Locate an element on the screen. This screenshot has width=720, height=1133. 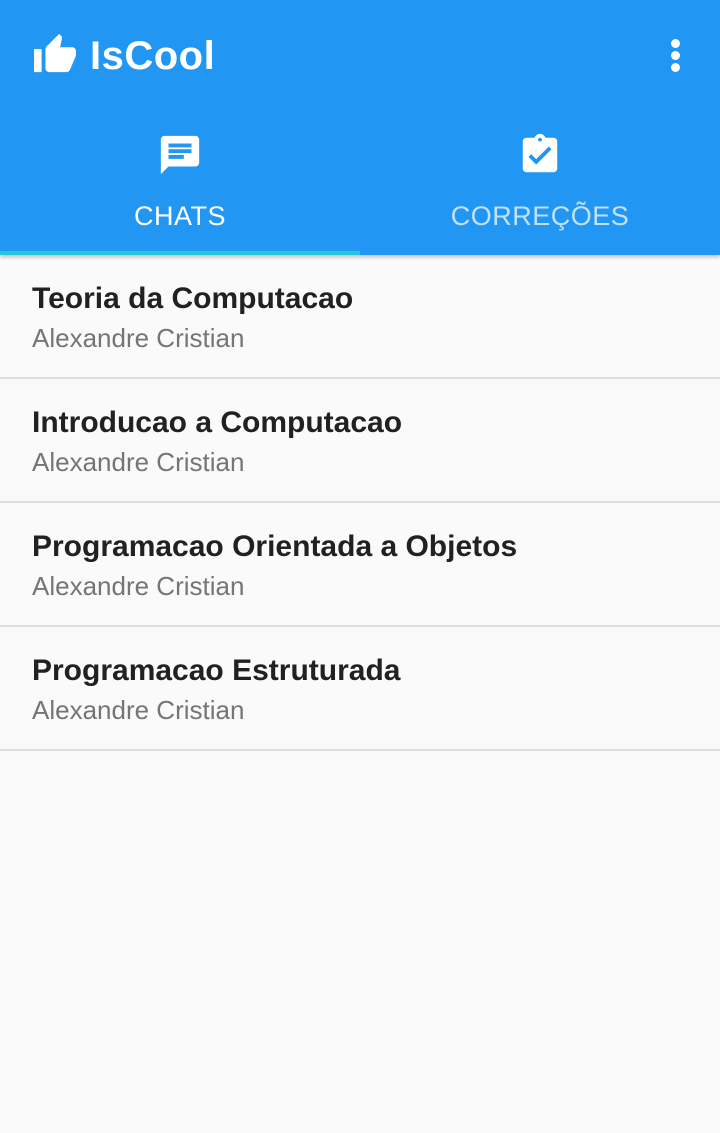
app-title: IsCool is located at coordinates (153, 56).